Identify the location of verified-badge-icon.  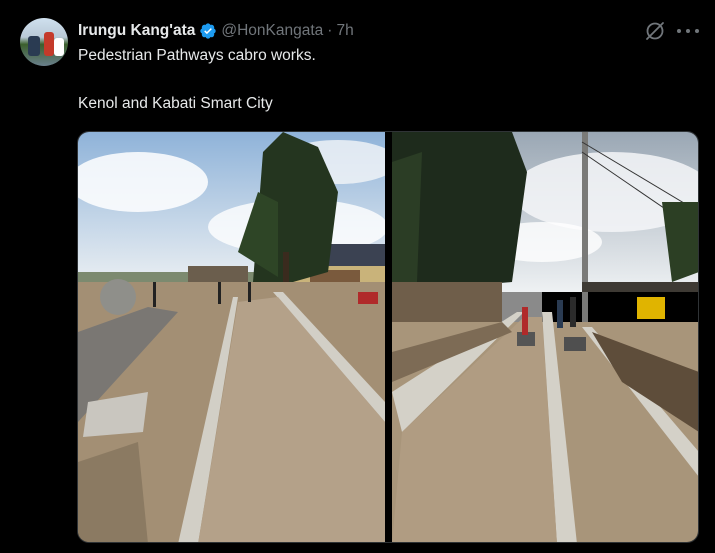
(208, 31).